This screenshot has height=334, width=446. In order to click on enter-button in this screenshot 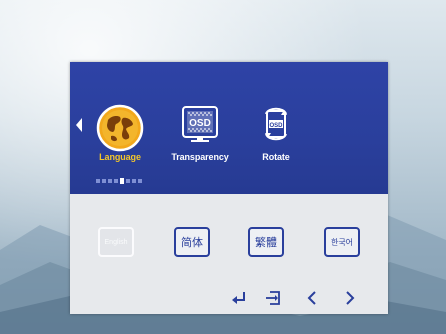, I will do `click(239, 299)`.